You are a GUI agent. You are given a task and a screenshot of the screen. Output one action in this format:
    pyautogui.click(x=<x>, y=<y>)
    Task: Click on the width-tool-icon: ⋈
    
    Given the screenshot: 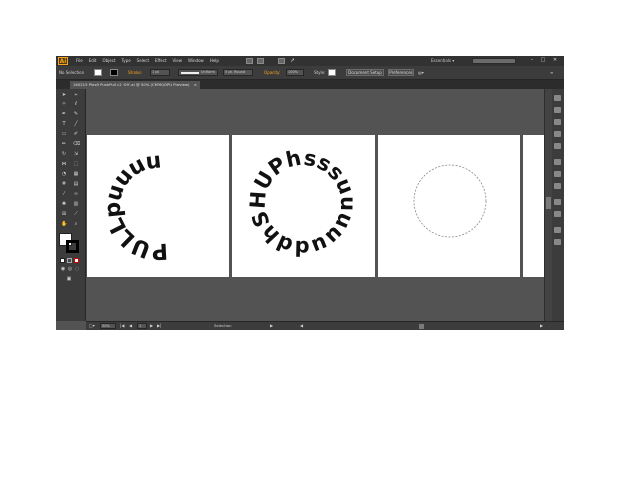 What is the action you would take?
    pyautogui.click(x=64, y=164)
    